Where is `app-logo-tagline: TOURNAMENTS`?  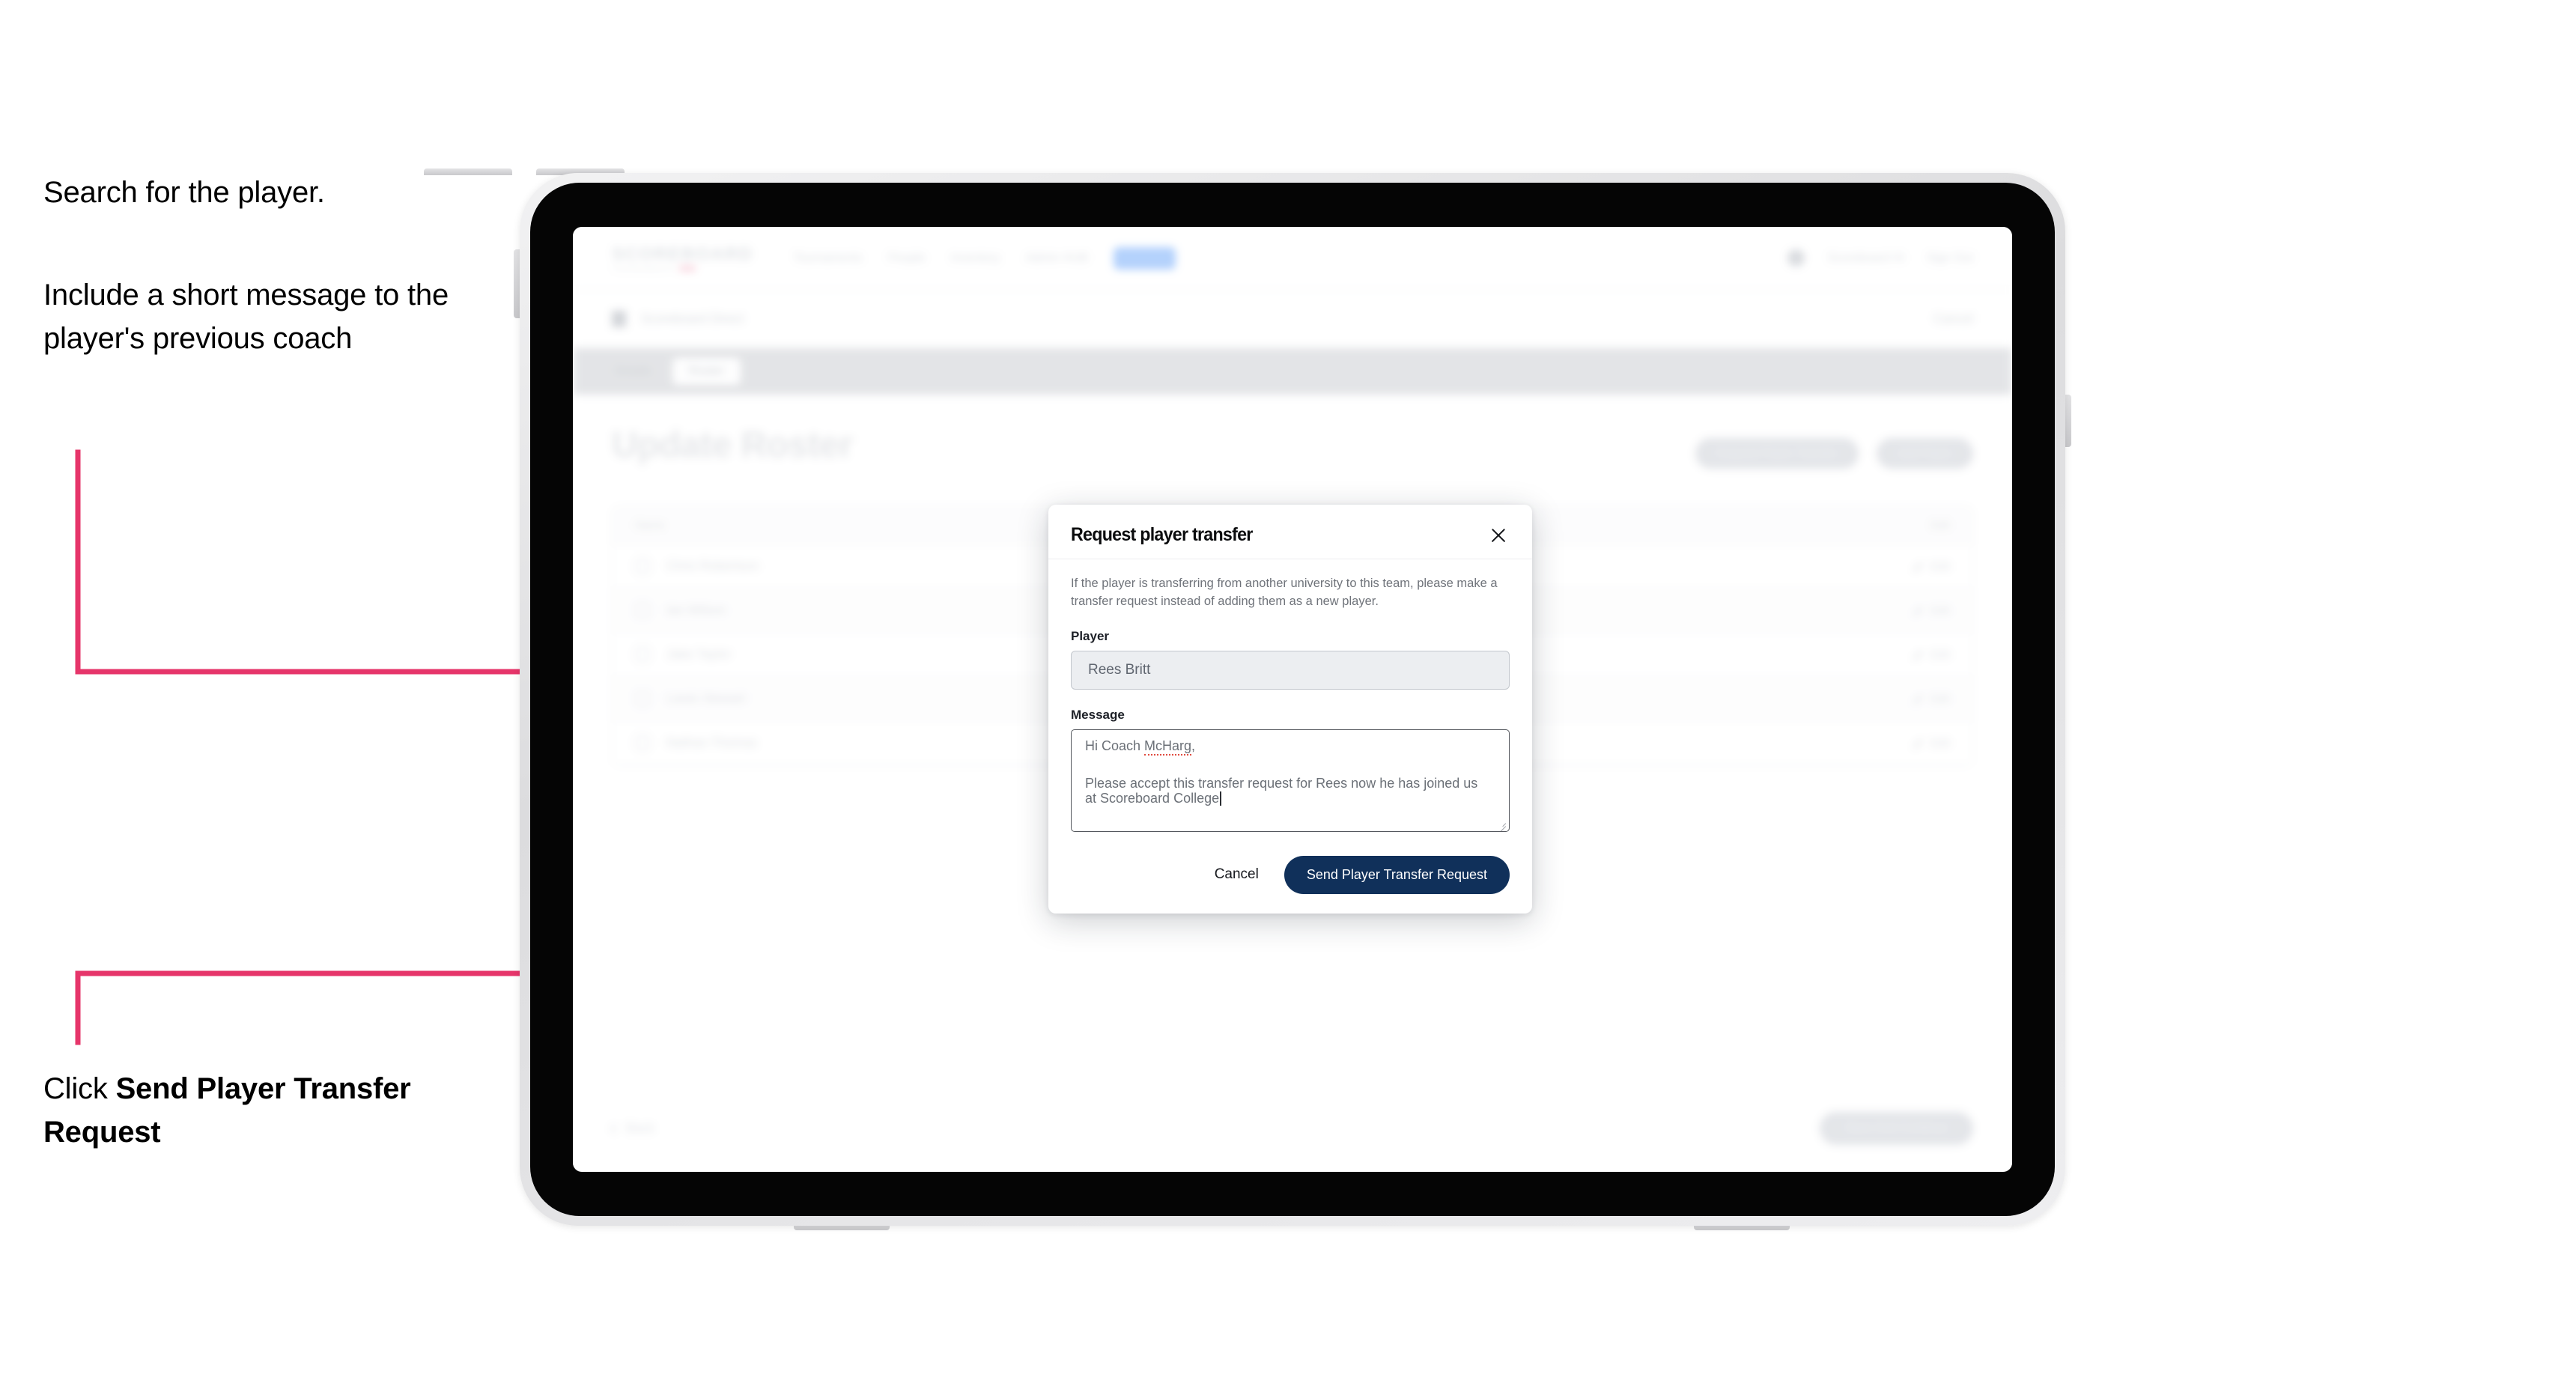
app-logo-tagline: TOURNAMENTS is located at coordinates (682, 269).